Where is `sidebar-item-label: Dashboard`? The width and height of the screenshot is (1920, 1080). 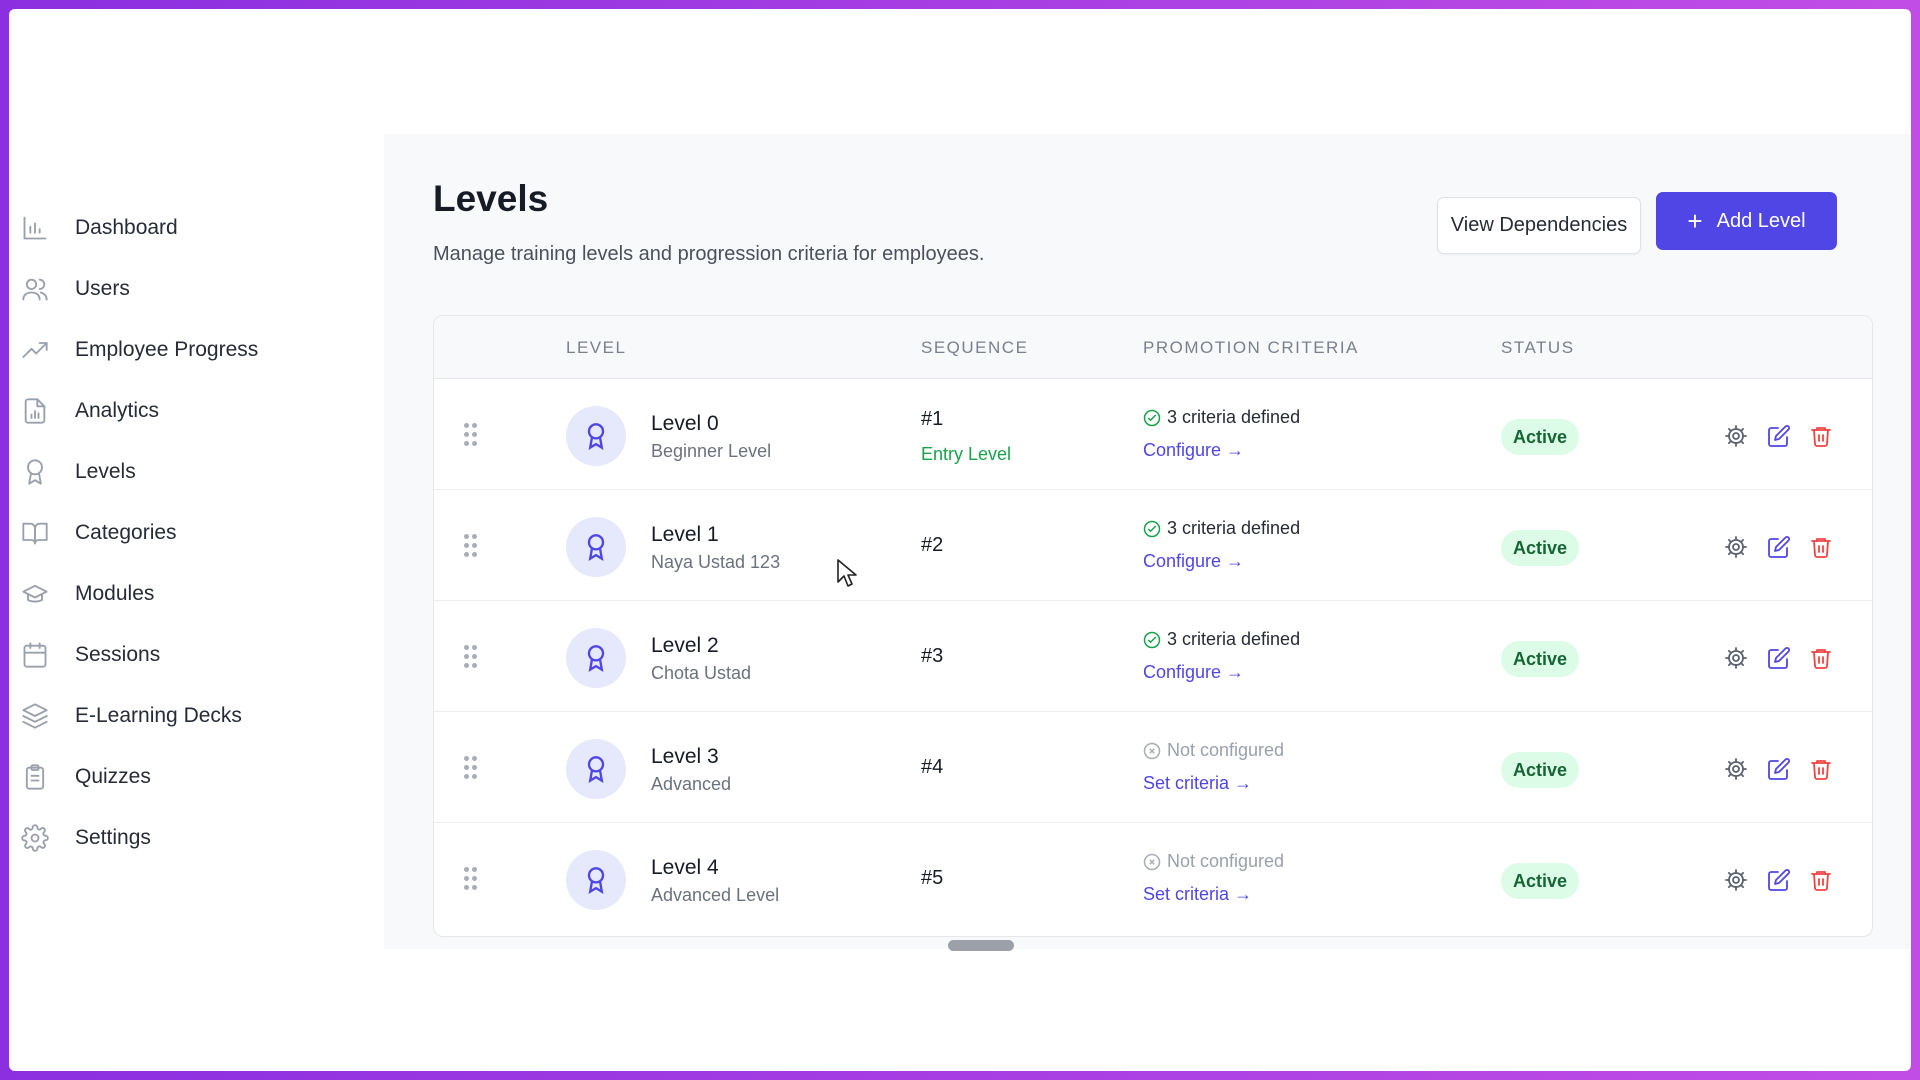 sidebar-item-label: Dashboard is located at coordinates (126, 227).